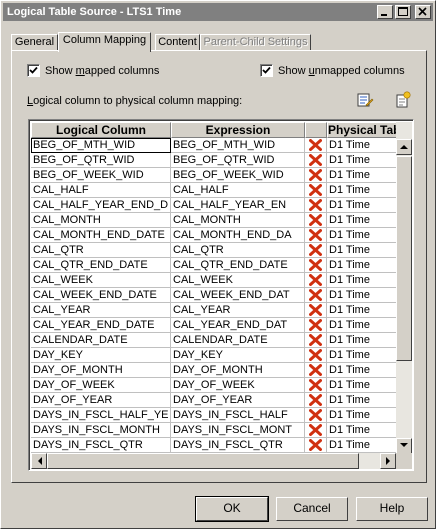  Describe the element at coordinates (213, 461) in the screenshot. I see `horizontal-scrollbar` at that location.